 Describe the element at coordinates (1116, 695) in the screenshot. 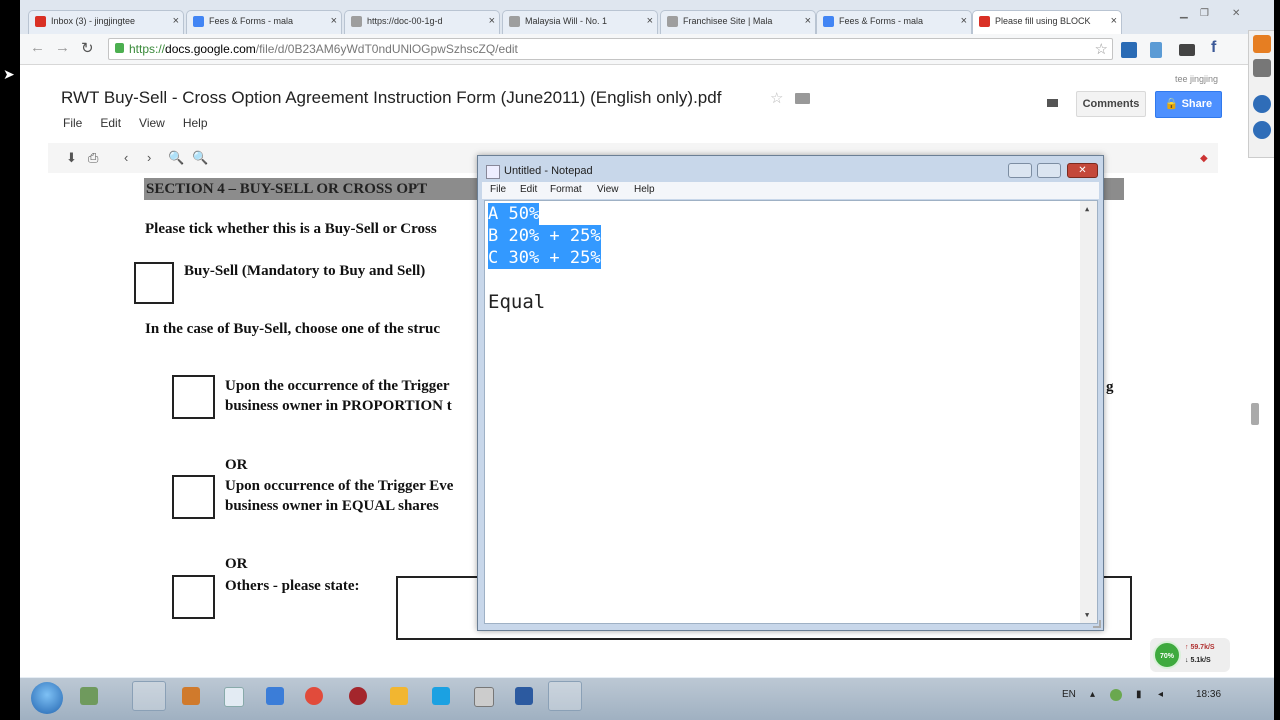

I see `tray-app-icon` at that location.